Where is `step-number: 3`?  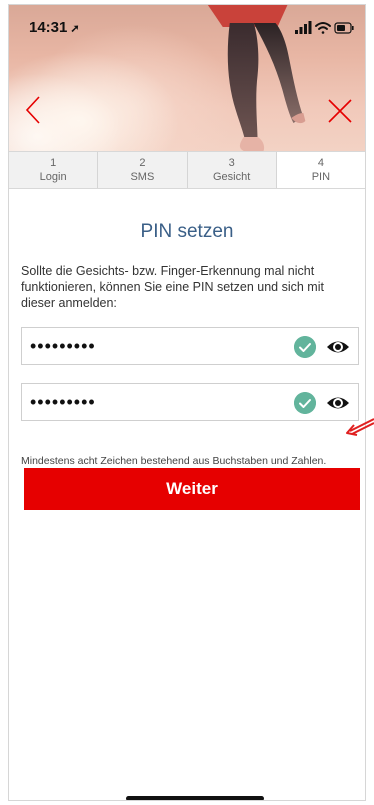 step-number: 3 is located at coordinates (231, 163).